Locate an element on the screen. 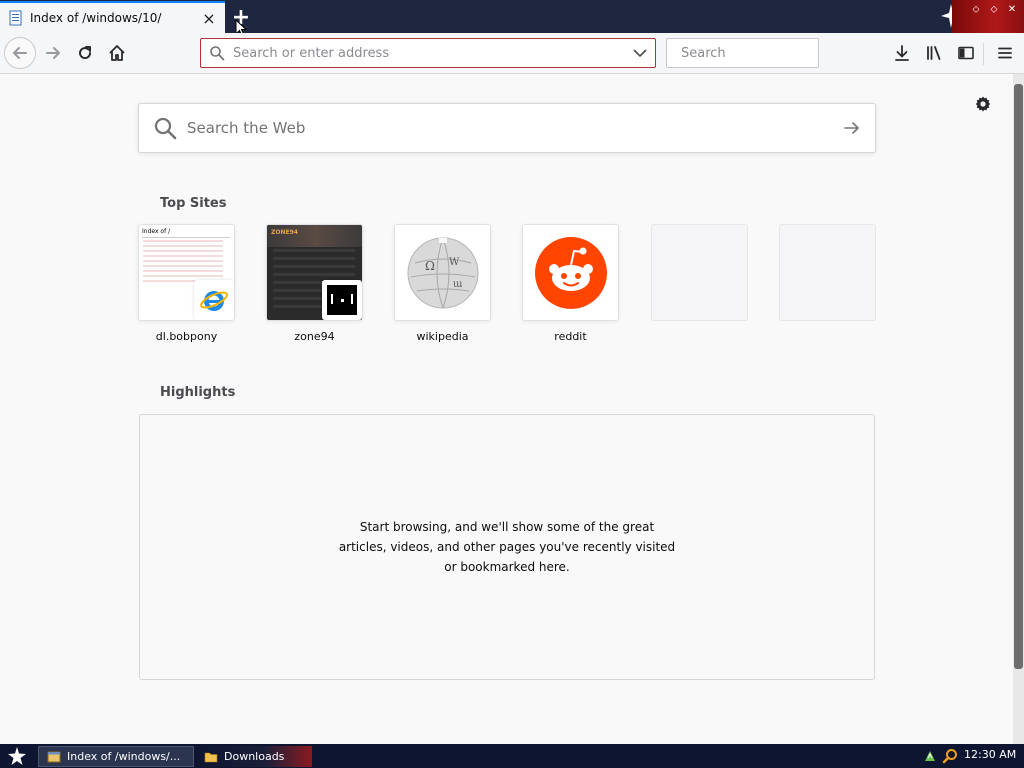 The width and height of the screenshot is (1024, 768). window-controls: ⬦ ⬦ ✕ is located at coordinates (988, 16).